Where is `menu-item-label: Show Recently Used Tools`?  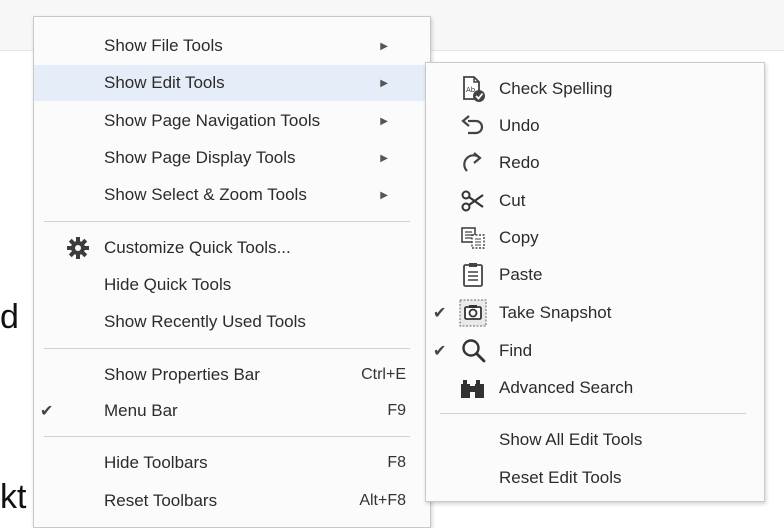 menu-item-label: Show Recently Used Tools is located at coordinates (205, 321).